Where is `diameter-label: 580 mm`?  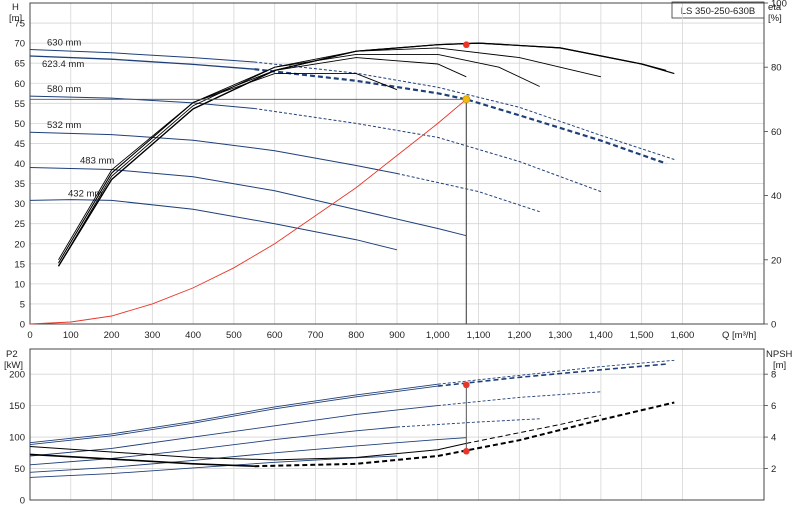
diameter-label: 580 mm is located at coordinates (64, 89).